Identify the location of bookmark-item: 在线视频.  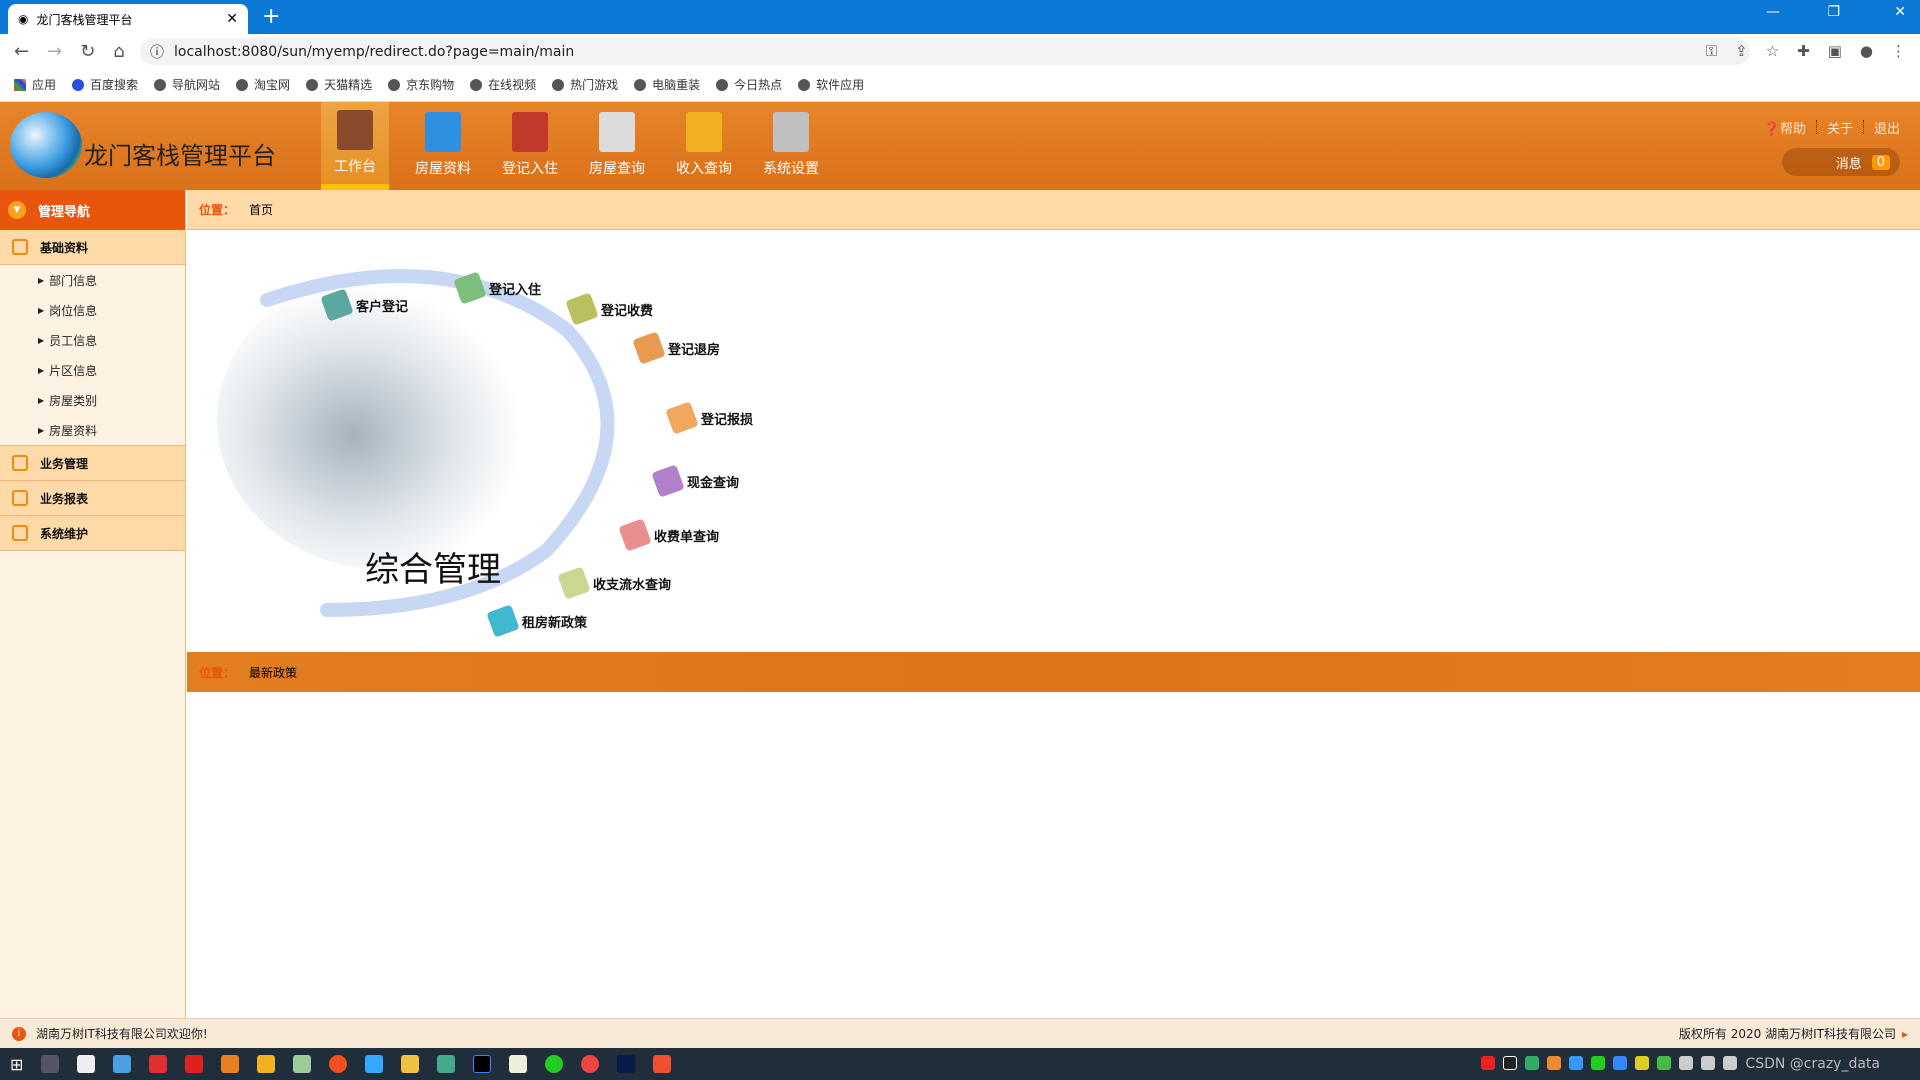
(503, 84).